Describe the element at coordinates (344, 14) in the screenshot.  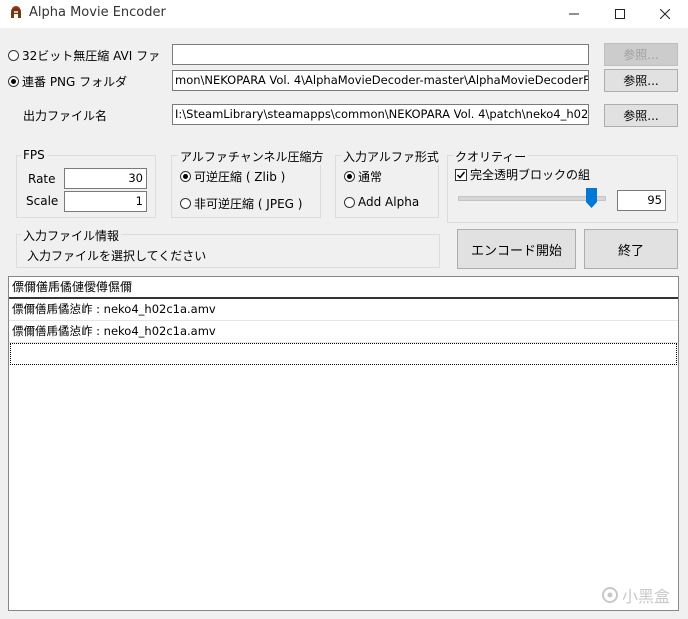
I see `title-bar: Alpha Movie Encoder` at that location.